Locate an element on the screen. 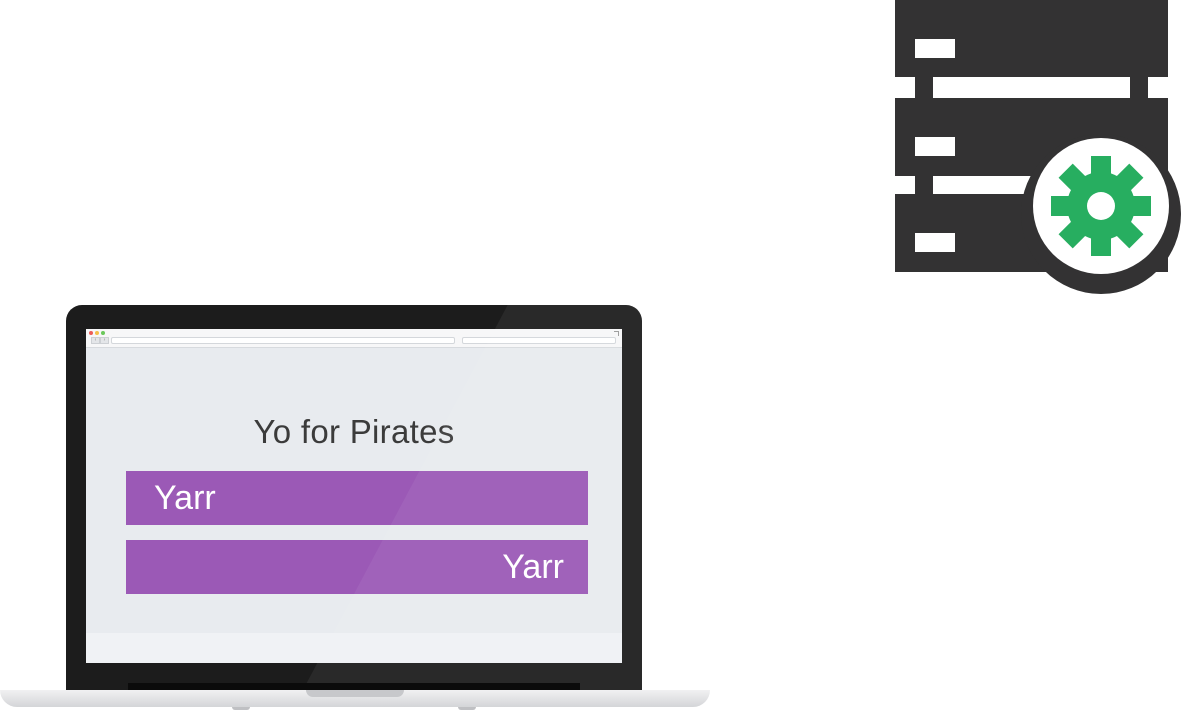  laptop-notch is located at coordinates (355, 693).